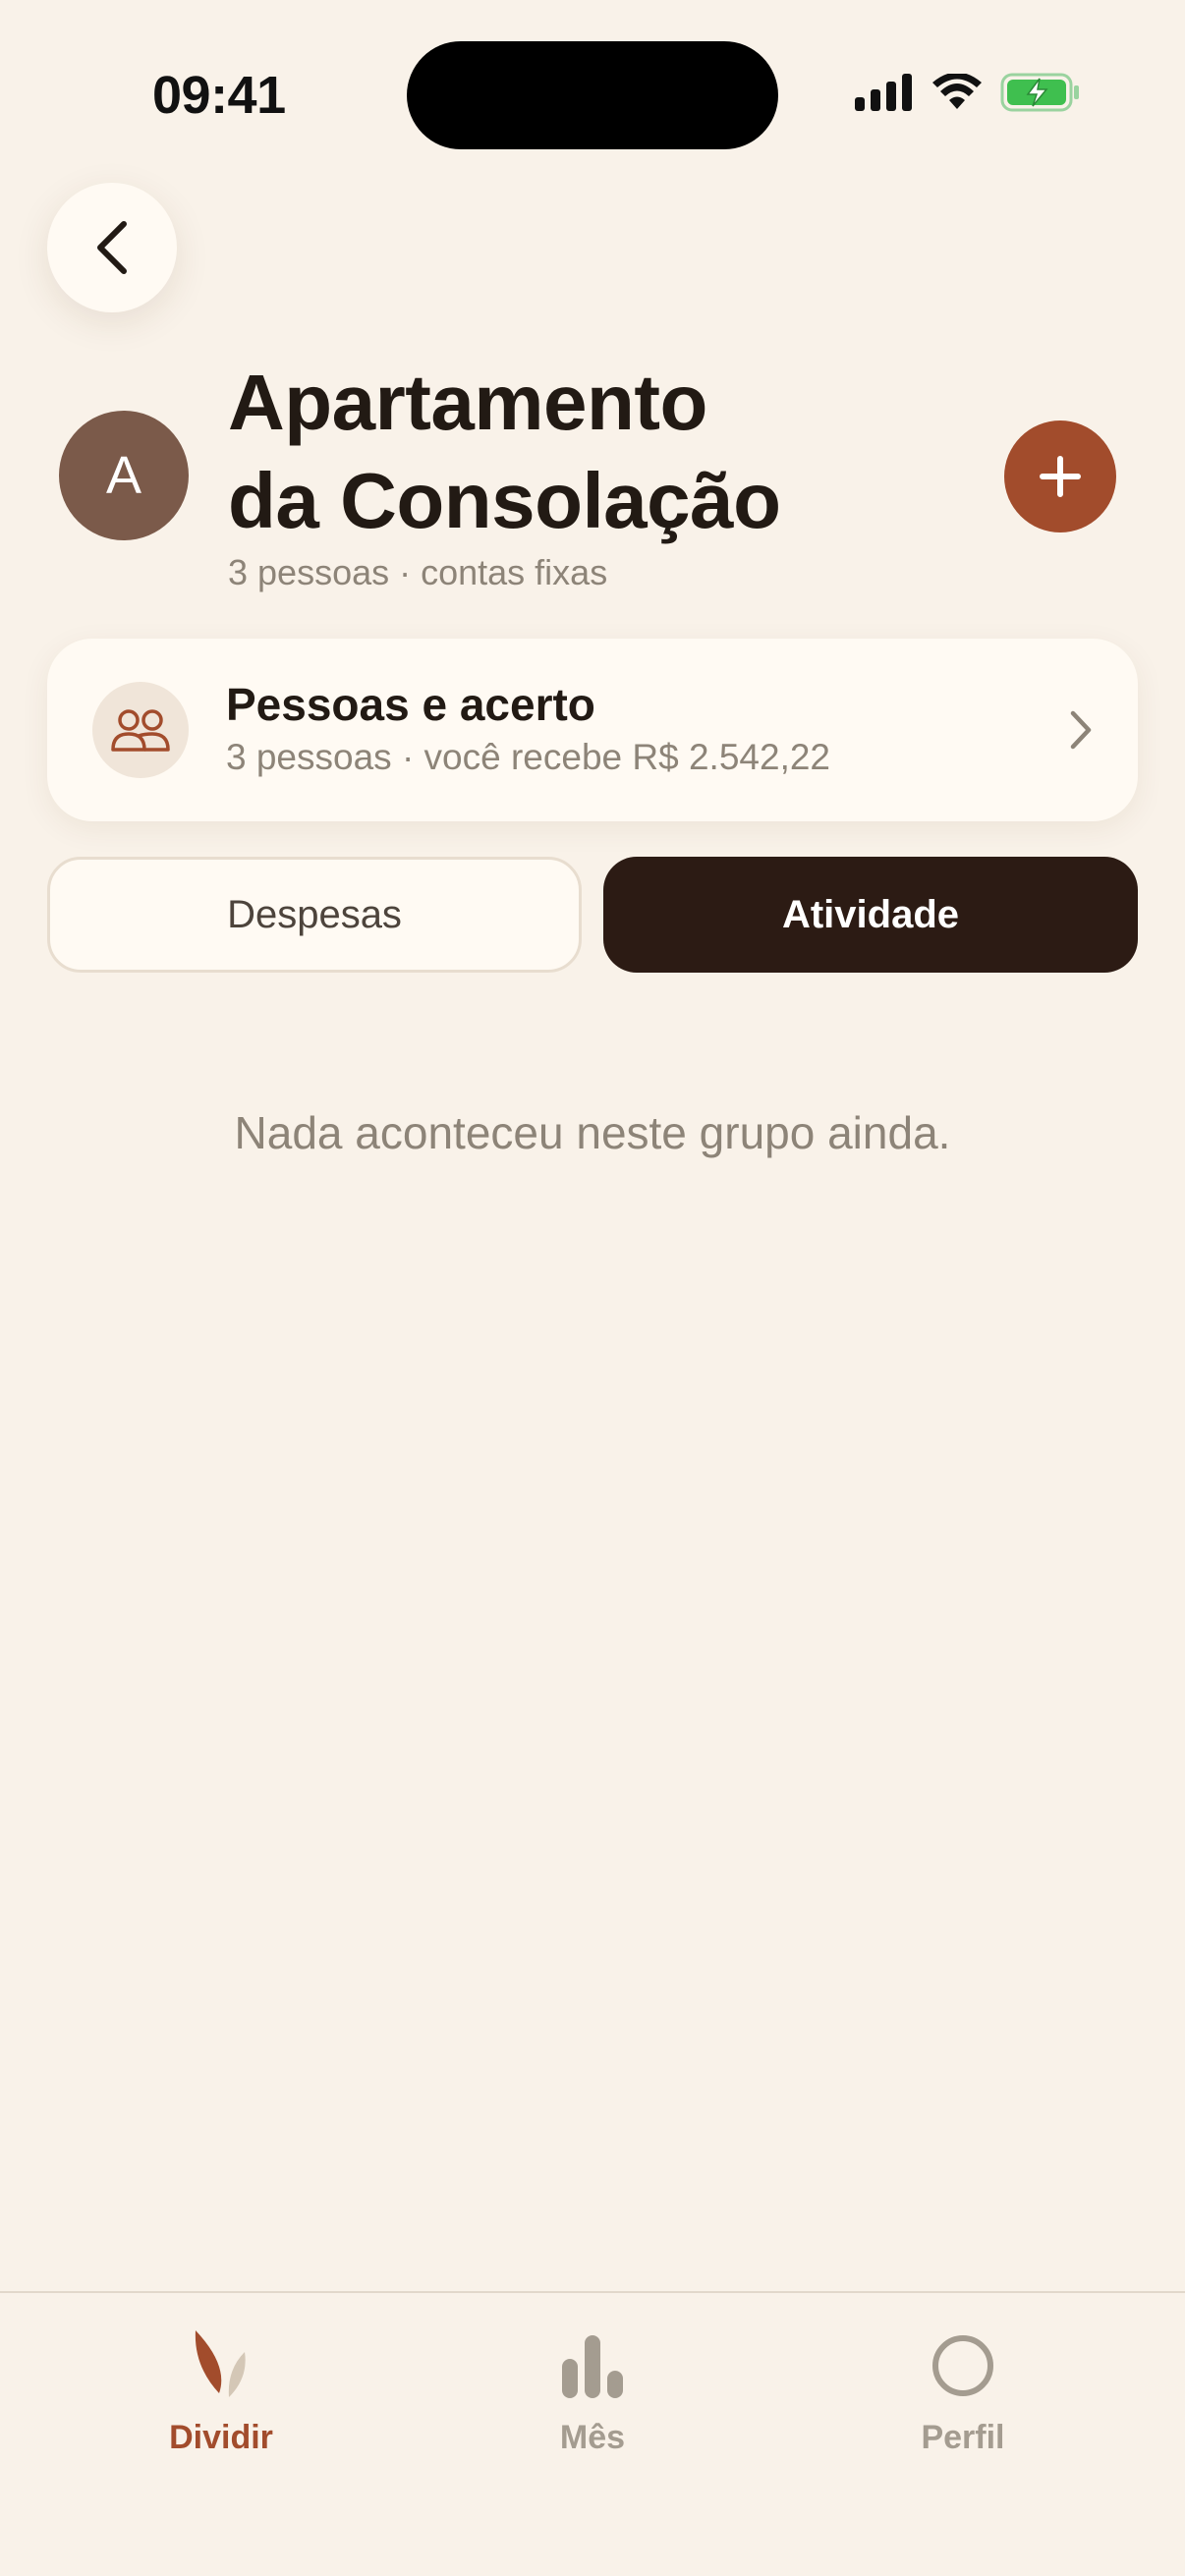 The width and height of the screenshot is (1185, 2576). I want to click on nav-item-mes: Mês, so click(592, 2390).